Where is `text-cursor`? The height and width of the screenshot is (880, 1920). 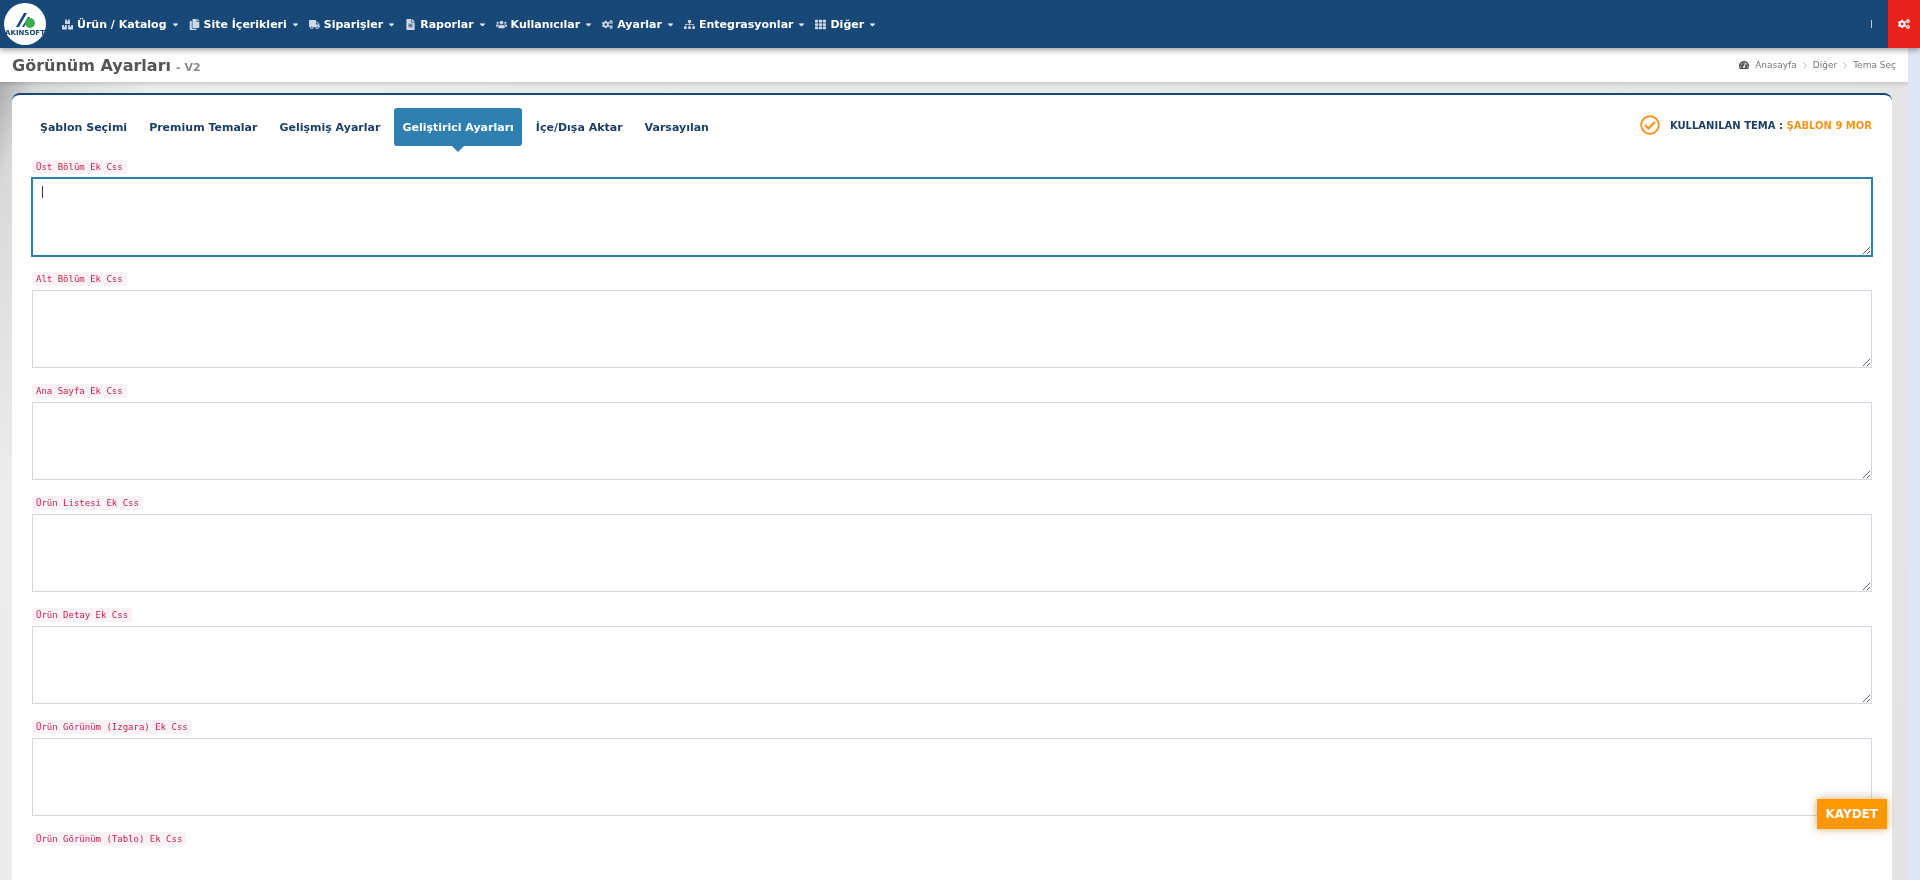 text-cursor is located at coordinates (42, 192).